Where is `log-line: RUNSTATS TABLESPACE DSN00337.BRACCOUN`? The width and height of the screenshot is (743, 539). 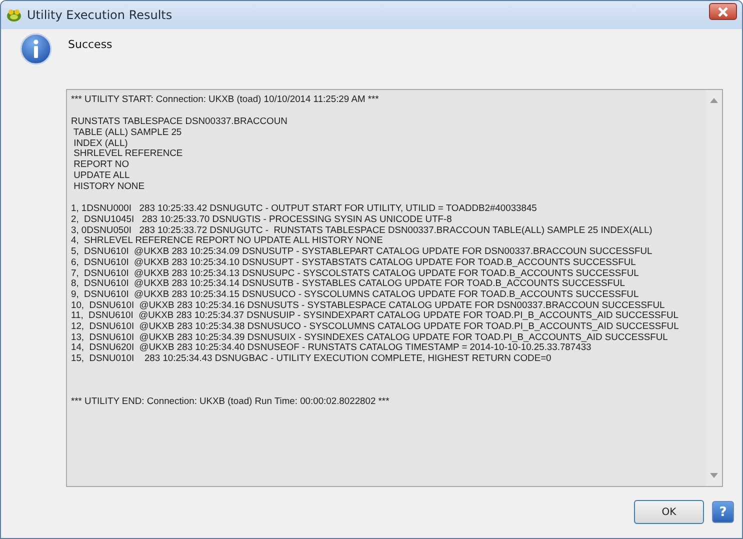 log-line: RUNSTATS TABLESPACE DSN00337.BRACCOUN is located at coordinates (179, 122).